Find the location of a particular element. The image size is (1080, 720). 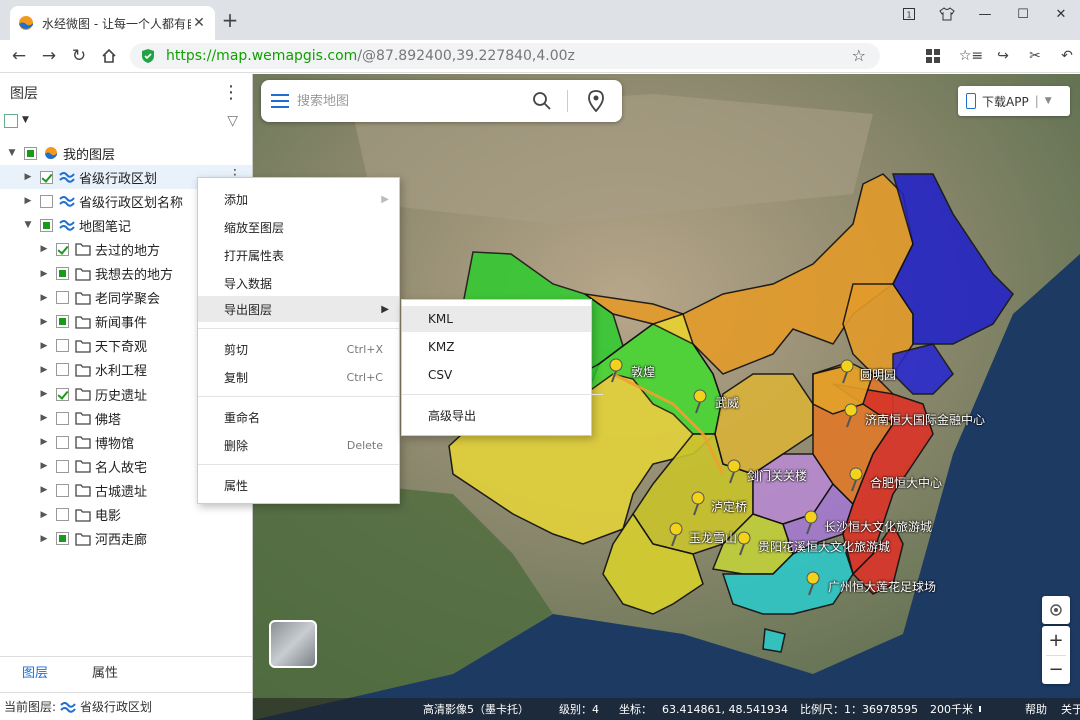

menu-item-cut: 剪切 Ctrl+X is located at coordinates (298, 349).